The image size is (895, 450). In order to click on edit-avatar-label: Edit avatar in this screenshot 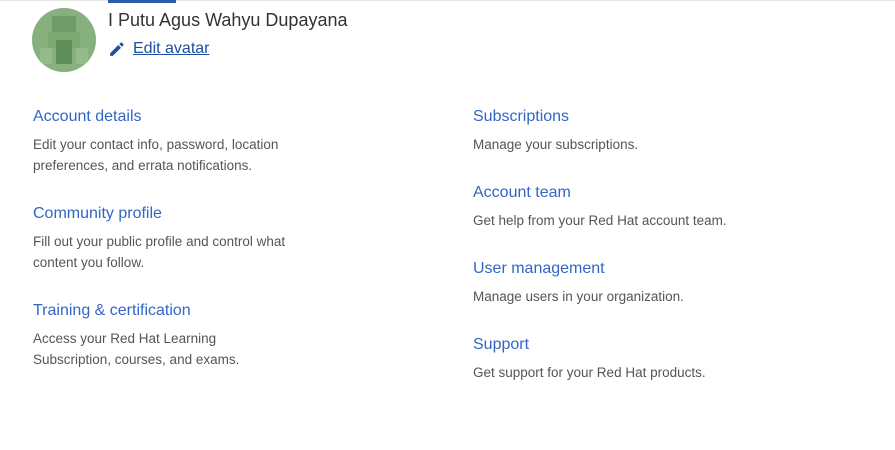, I will do `click(171, 49)`.